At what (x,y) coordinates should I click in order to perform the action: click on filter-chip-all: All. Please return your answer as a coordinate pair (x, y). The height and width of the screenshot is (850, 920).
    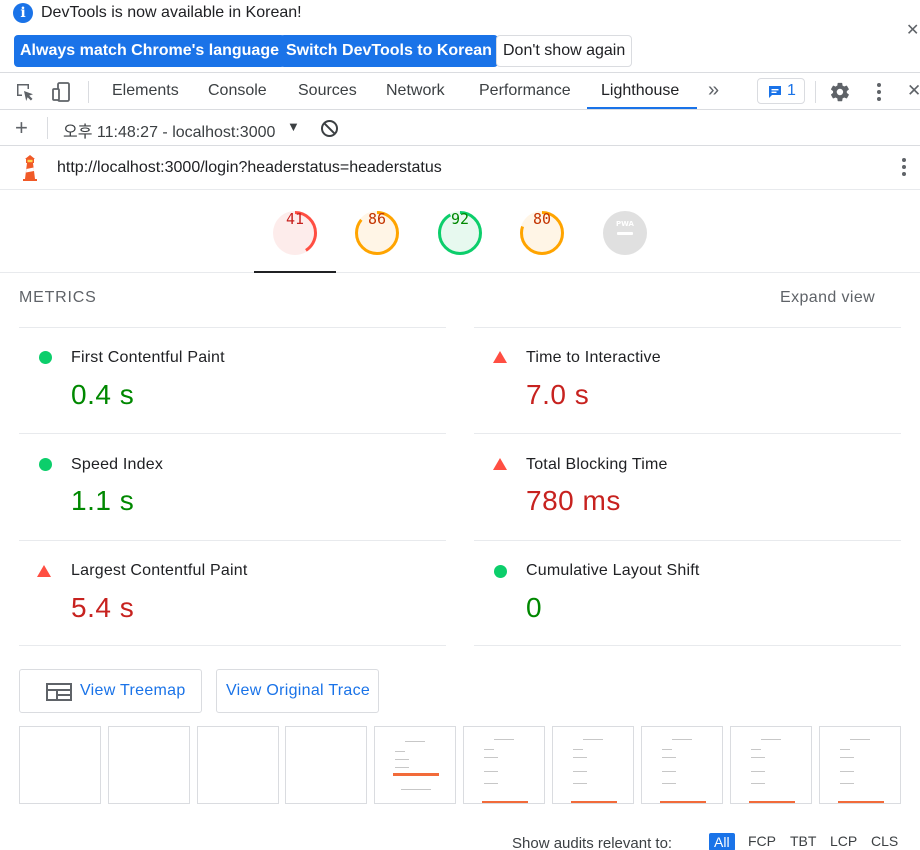
    Looking at the image, I should click on (722, 841).